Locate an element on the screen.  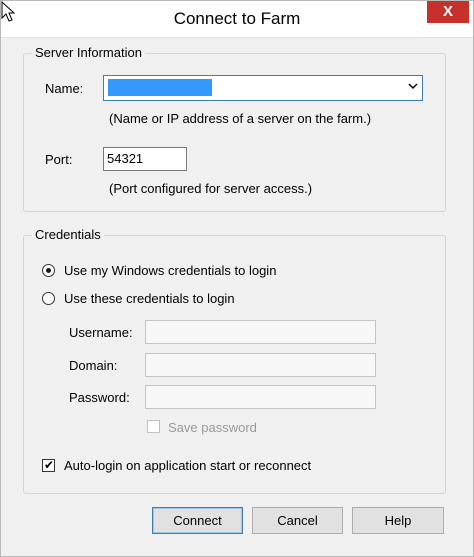
custom-credentials-label: Use these credentials to login is located at coordinates (149, 298).